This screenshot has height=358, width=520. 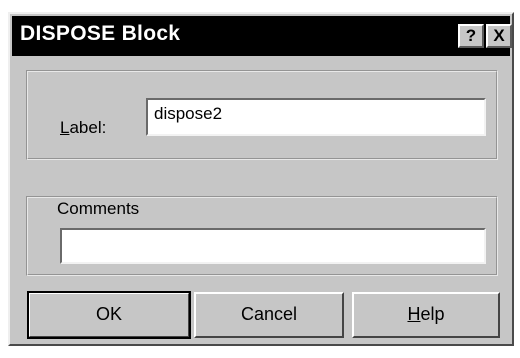 What do you see at coordinates (432, 314) in the screenshot?
I see `help-button-rest: elp` at bounding box center [432, 314].